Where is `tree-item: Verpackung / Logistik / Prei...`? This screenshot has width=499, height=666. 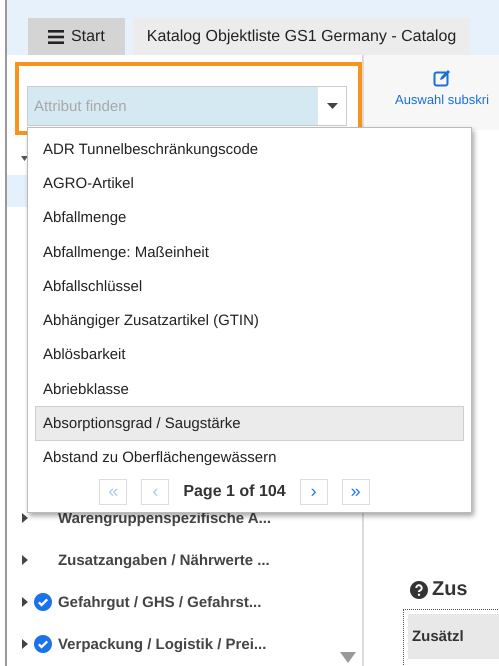
tree-item: Verpackung / Logistik / Prei... is located at coordinates (162, 644).